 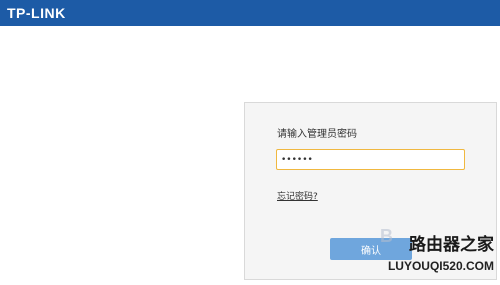 I want to click on watermark-url: LUYOUQI520.COM, so click(x=440, y=266).